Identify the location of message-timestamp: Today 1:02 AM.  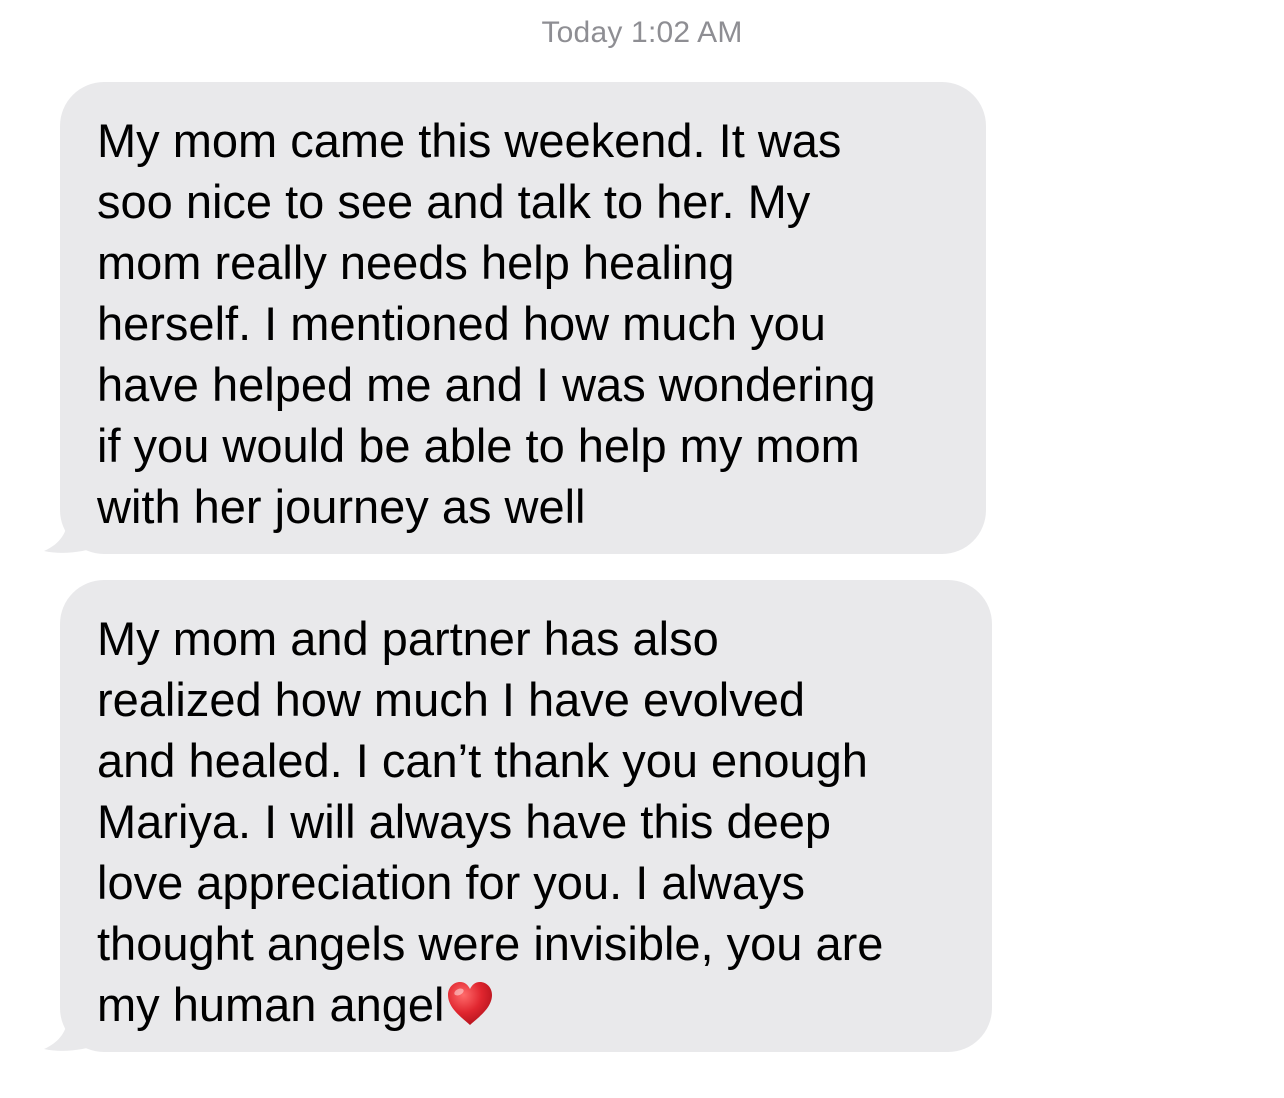
(642, 32).